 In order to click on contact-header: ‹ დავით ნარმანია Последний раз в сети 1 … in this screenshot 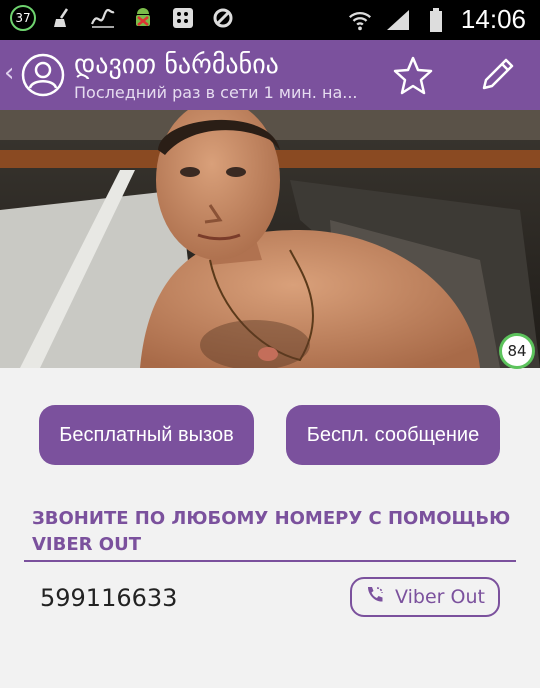, I will do `click(270, 75)`.